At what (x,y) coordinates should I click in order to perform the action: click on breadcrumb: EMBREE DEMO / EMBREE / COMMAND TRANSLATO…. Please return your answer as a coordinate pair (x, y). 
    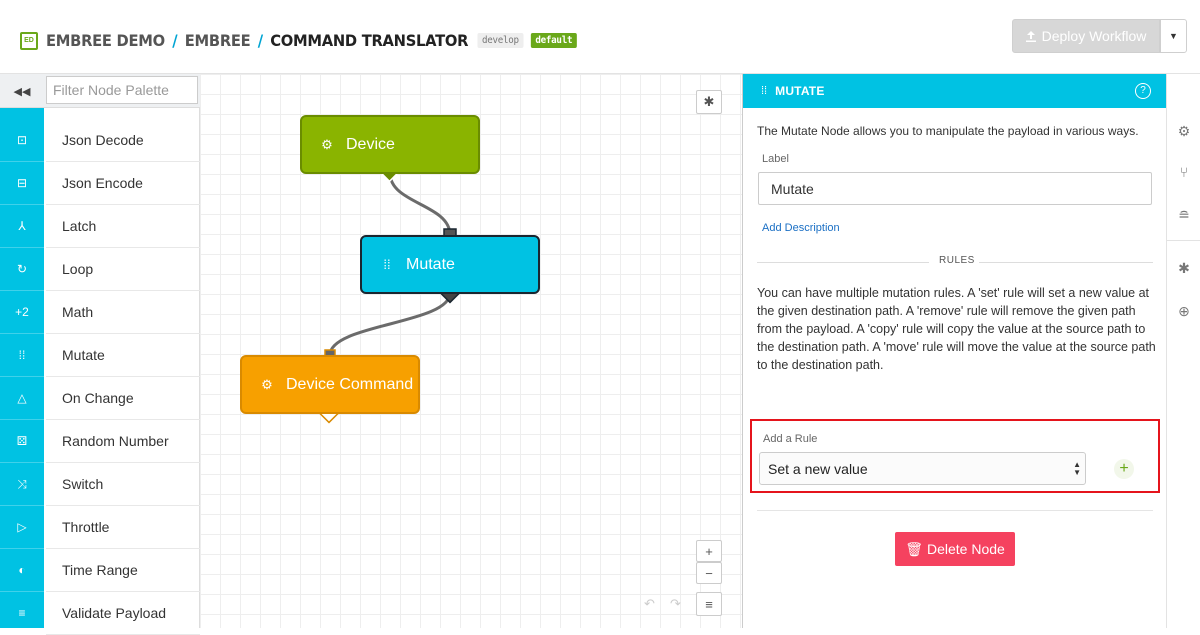
    Looking at the image, I should click on (311, 40).